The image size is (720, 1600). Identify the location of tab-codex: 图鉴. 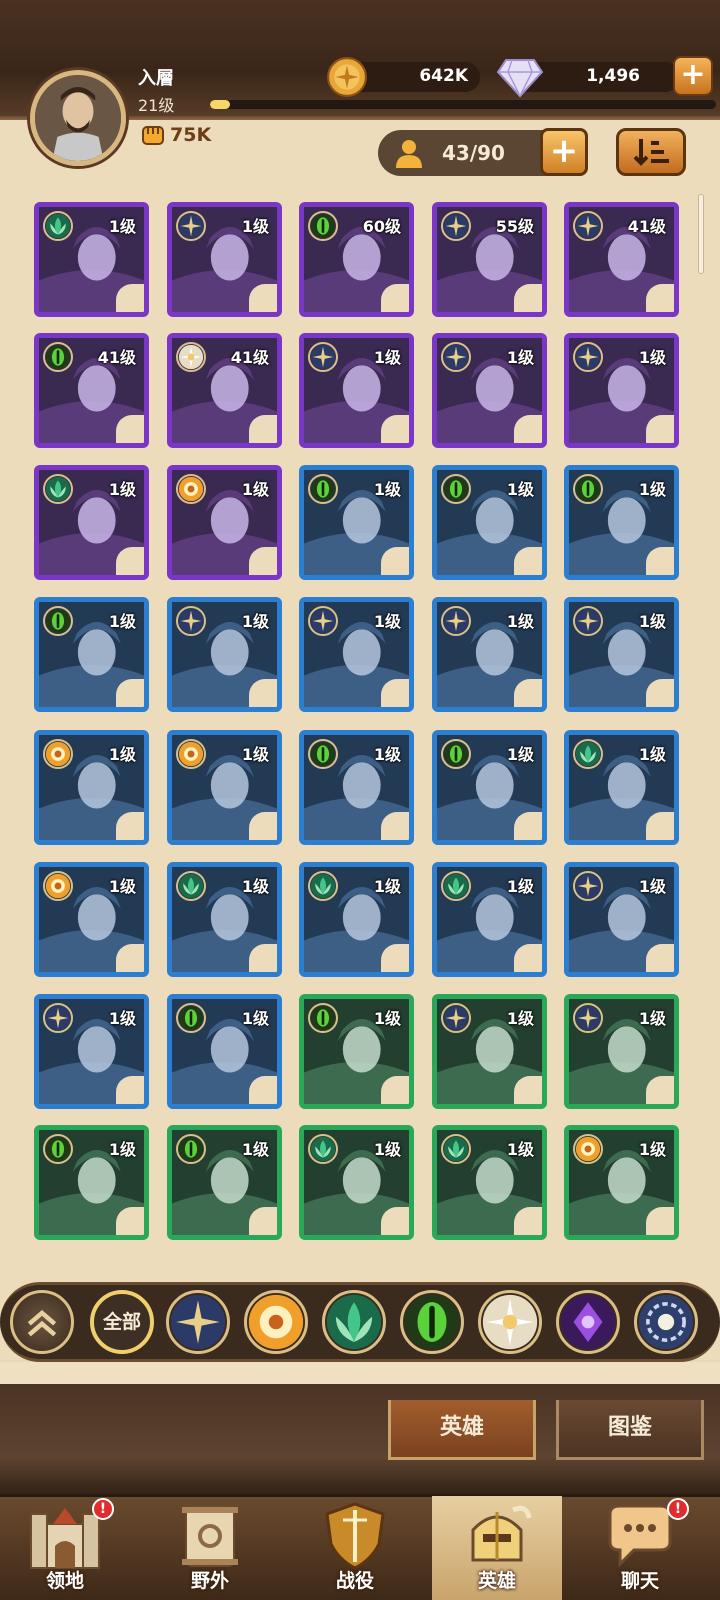
(630, 1430).